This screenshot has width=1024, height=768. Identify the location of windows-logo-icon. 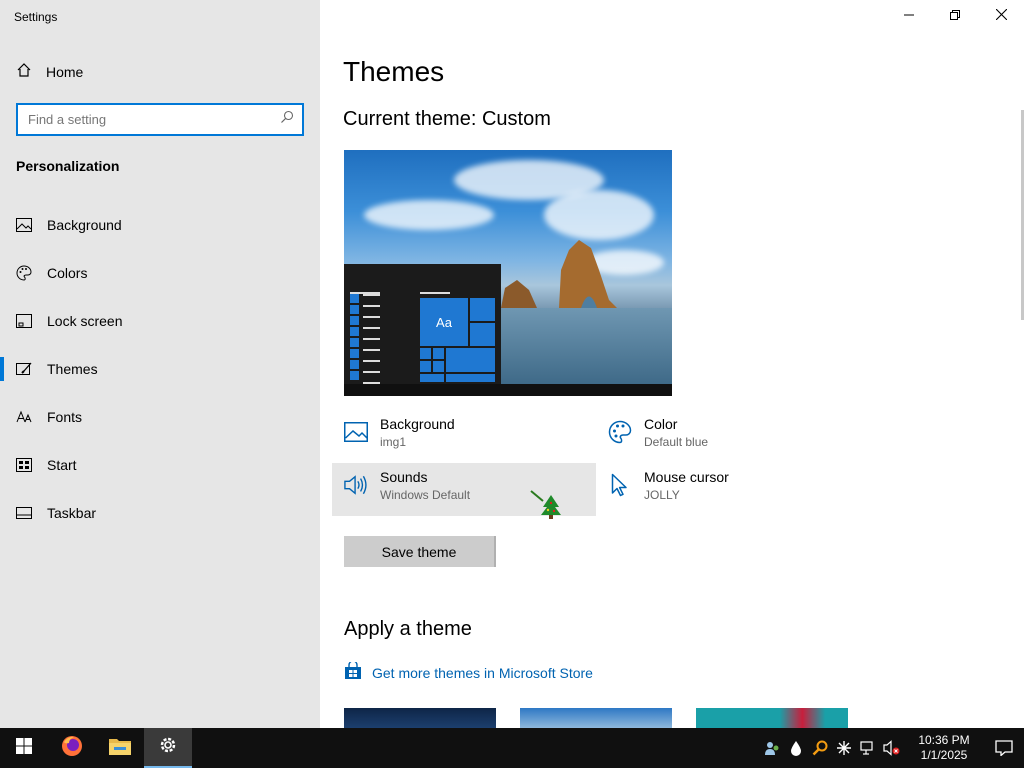
(24, 748).